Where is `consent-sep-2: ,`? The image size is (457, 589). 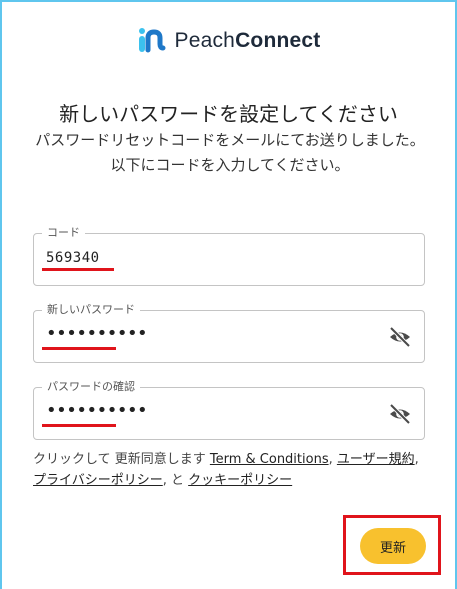 consent-sep-2: , is located at coordinates (416, 459).